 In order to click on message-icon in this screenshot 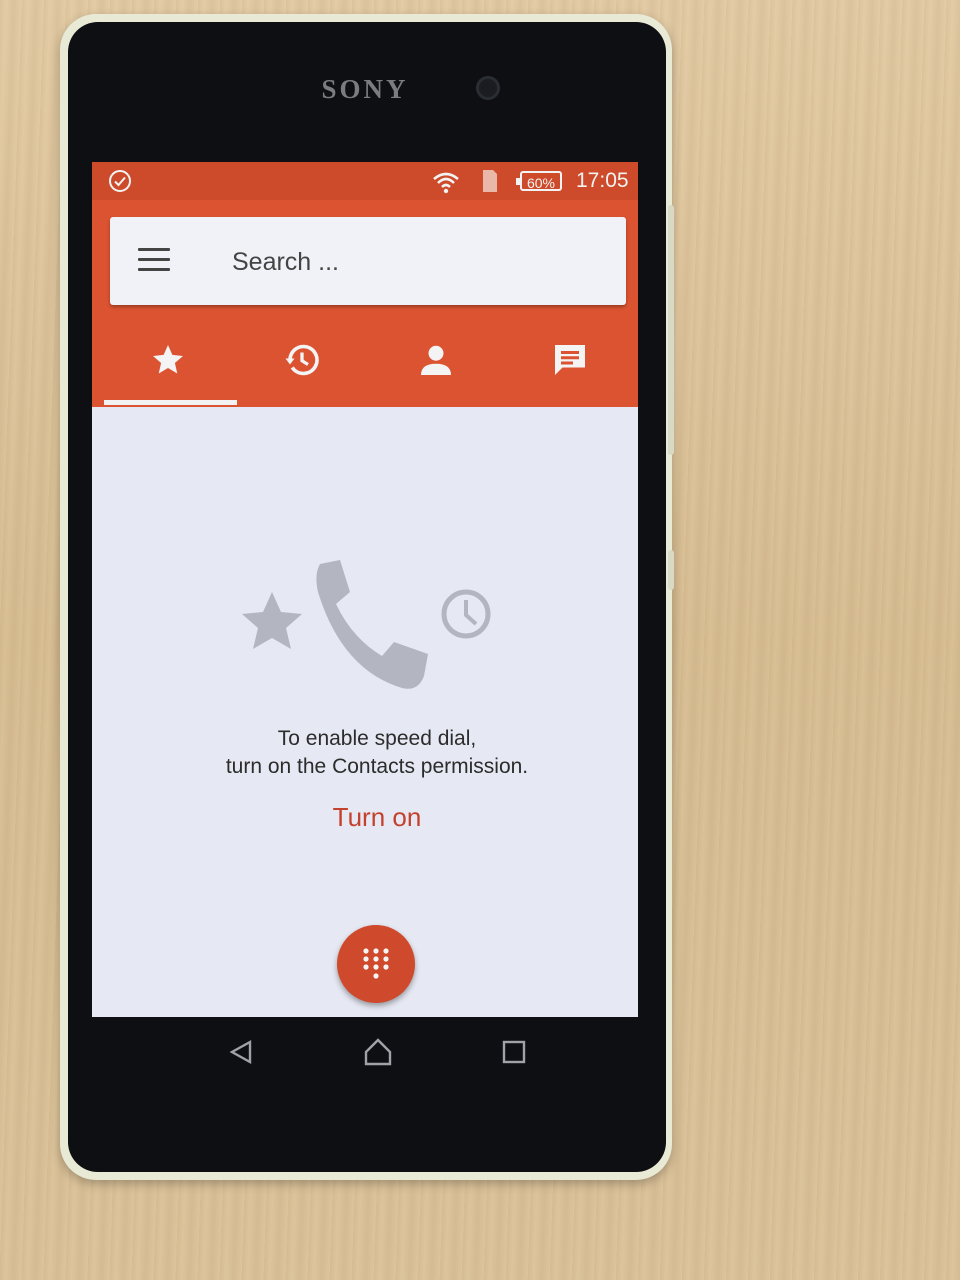, I will do `click(570, 360)`.